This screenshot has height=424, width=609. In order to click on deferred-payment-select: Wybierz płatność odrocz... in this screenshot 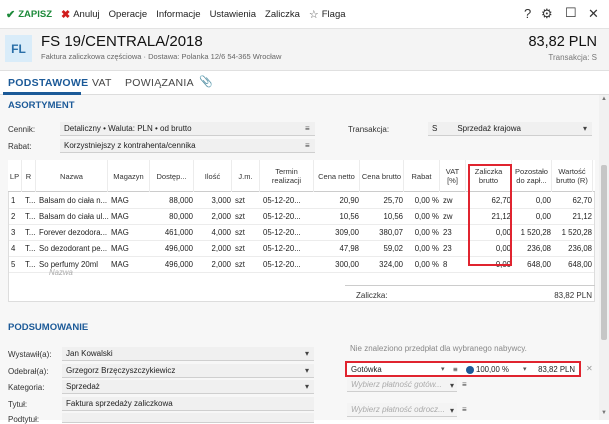, I will do `click(402, 410)`.